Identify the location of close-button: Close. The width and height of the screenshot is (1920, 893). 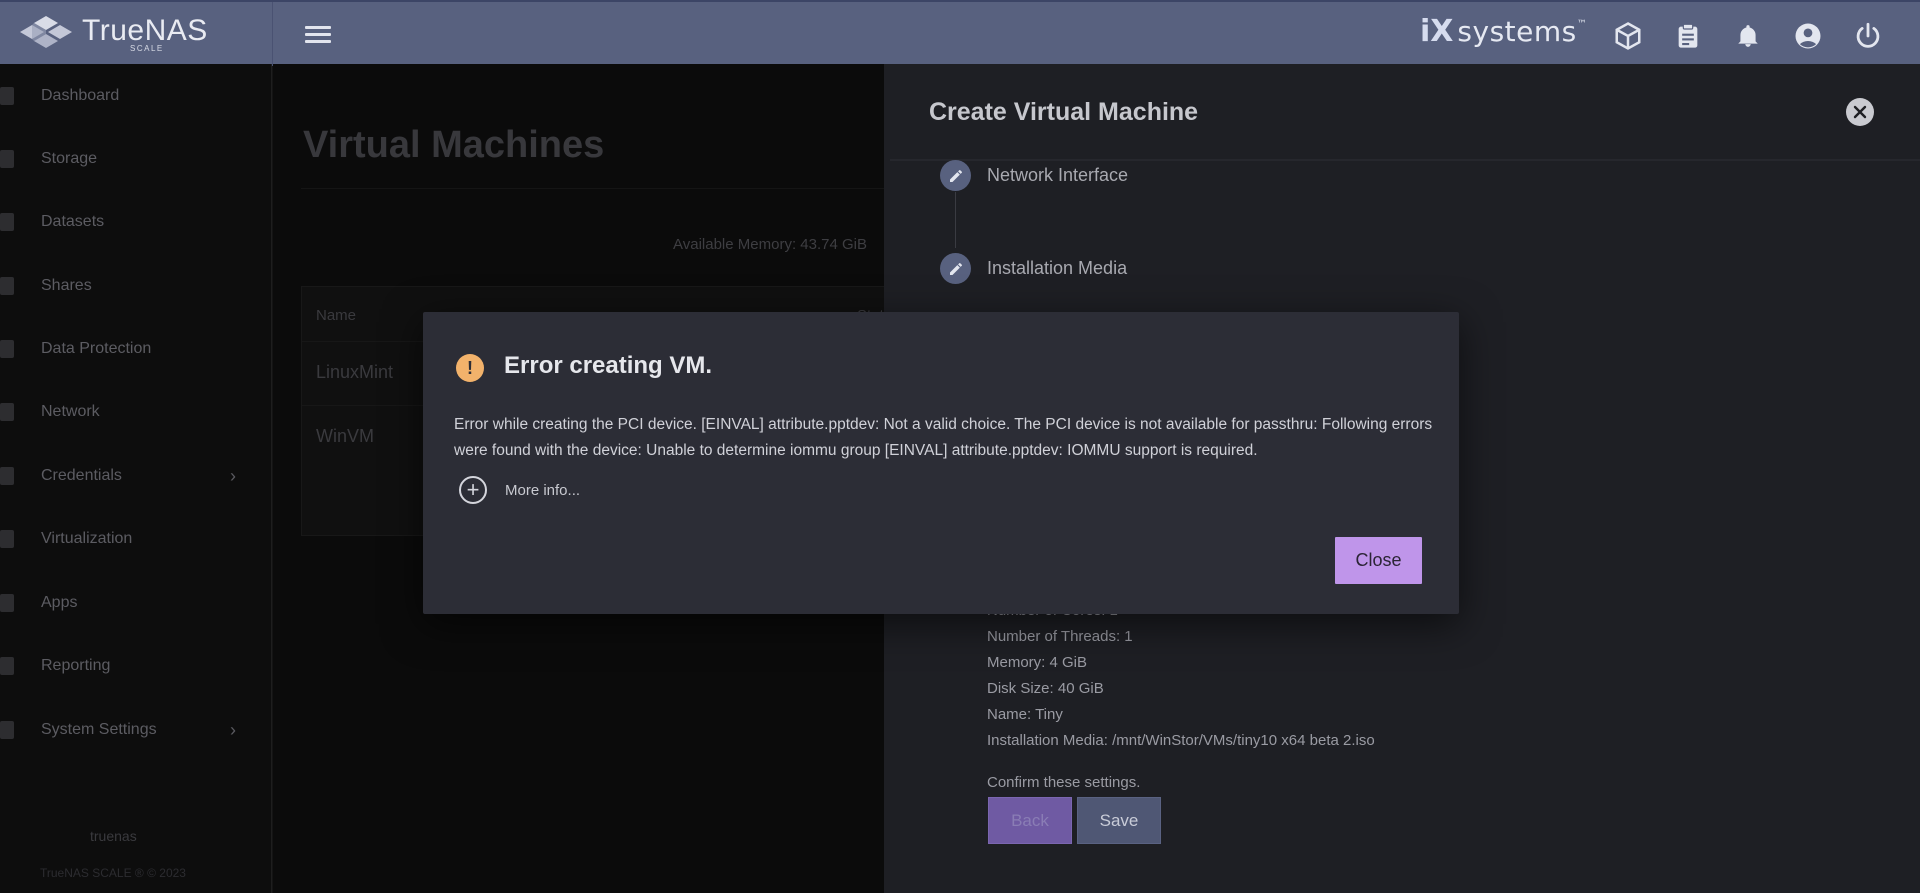
(1378, 560).